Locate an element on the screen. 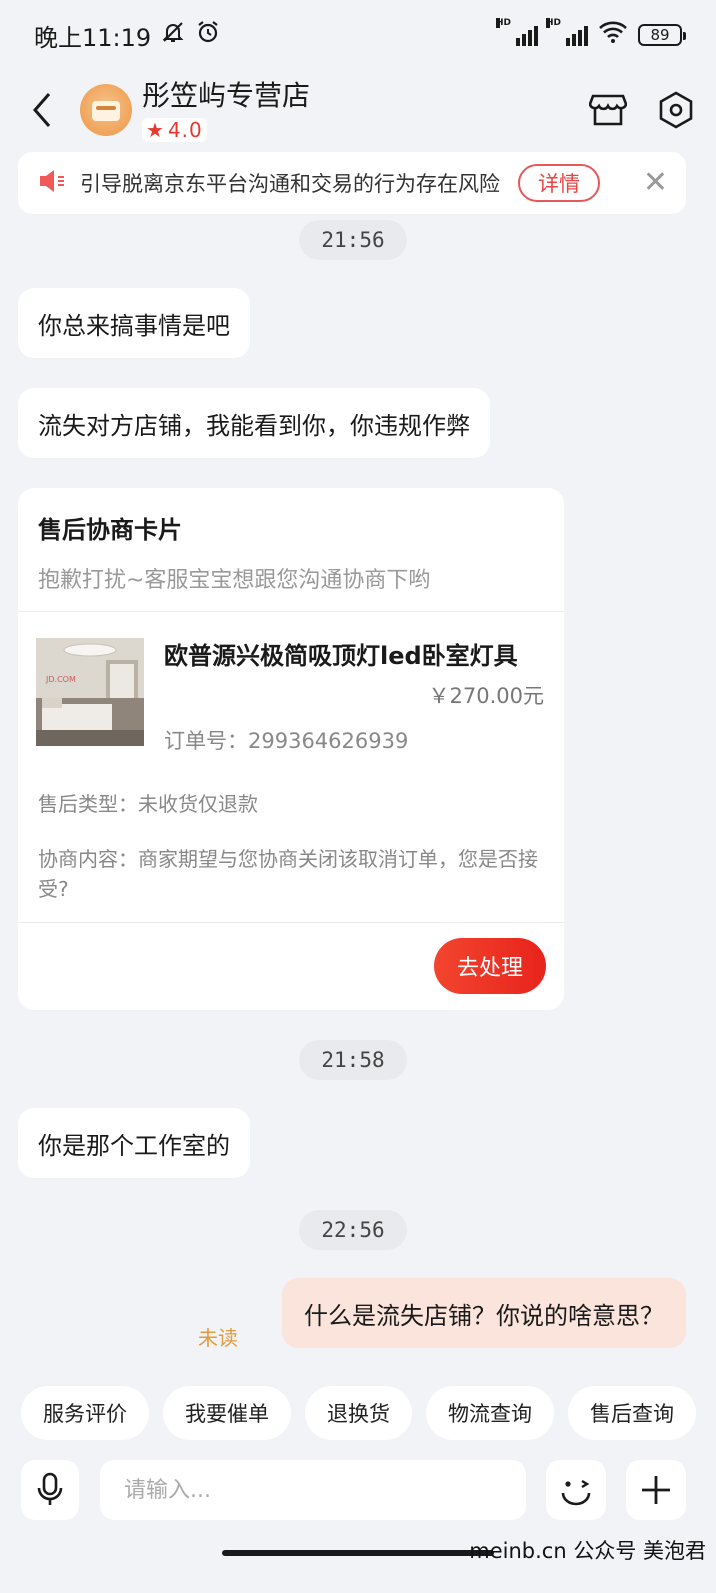 The image size is (716, 1593). close-icon: ✕ is located at coordinates (655, 183).